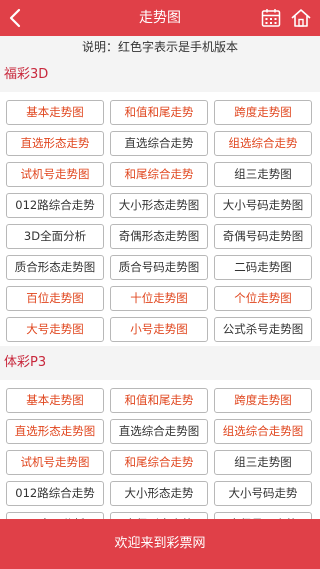 This screenshot has height=569, width=320. I want to click on footer-banner: 欢迎来到彩票网, so click(160, 544).